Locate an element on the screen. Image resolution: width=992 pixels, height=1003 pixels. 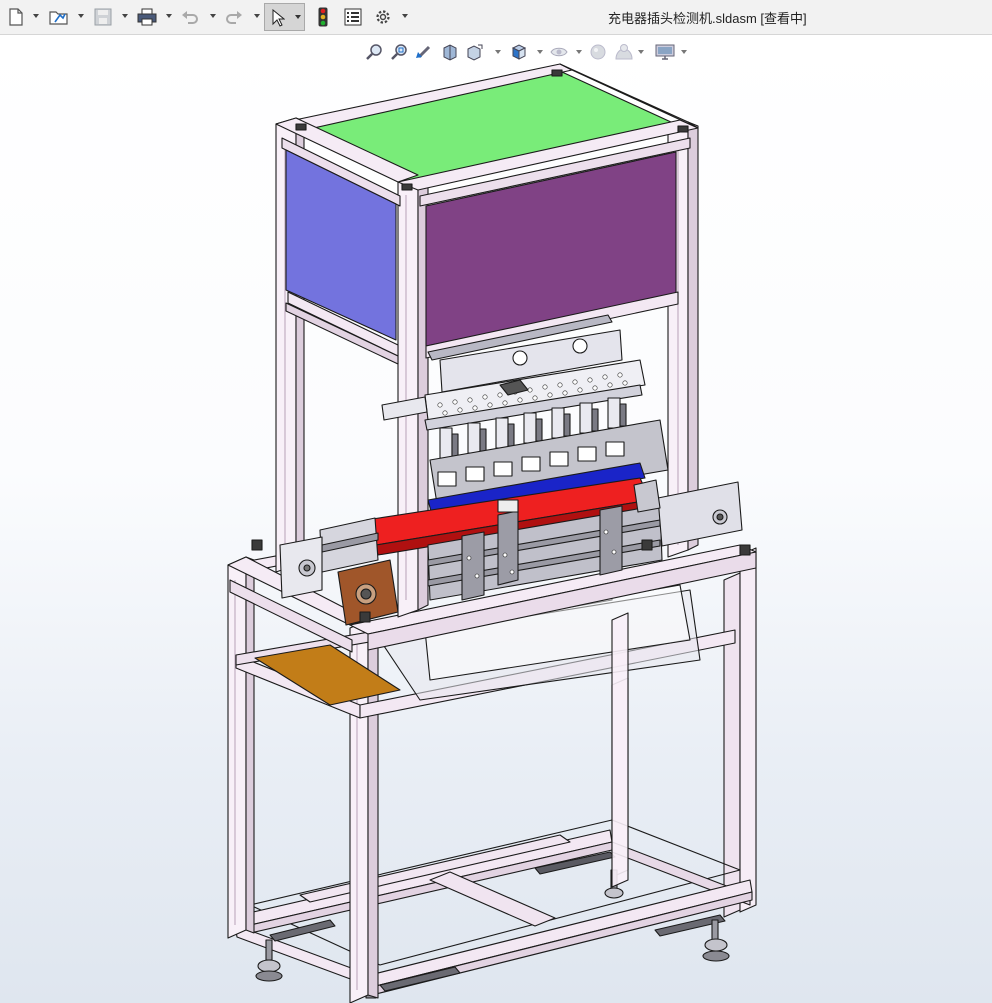
gear-icon is located at coordinates (383, 17).